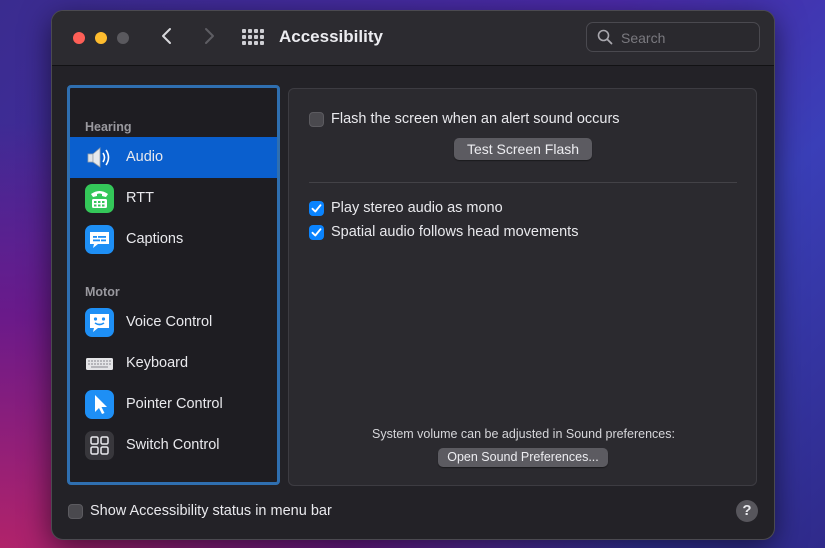 The image size is (825, 548). Describe the element at coordinates (99, 239) in the screenshot. I see `captions-icon` at that location.